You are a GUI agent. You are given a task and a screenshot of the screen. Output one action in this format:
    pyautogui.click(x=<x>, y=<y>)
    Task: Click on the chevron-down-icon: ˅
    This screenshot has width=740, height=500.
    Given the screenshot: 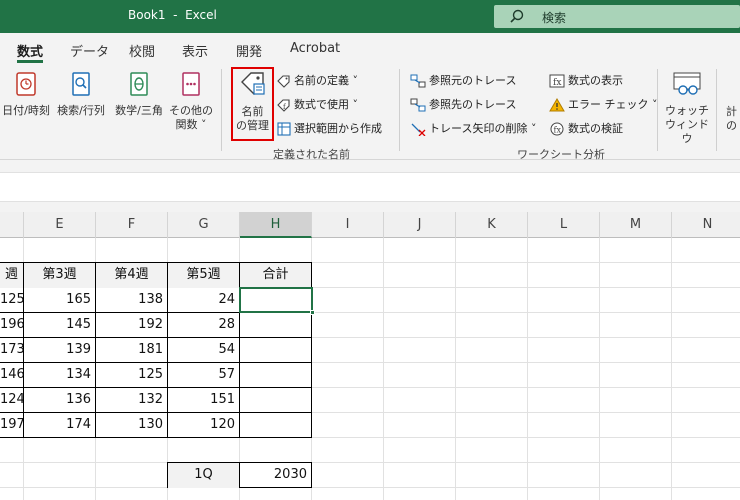 What is the action you would take?
    pyautogui.click(x=353, y=104)
    